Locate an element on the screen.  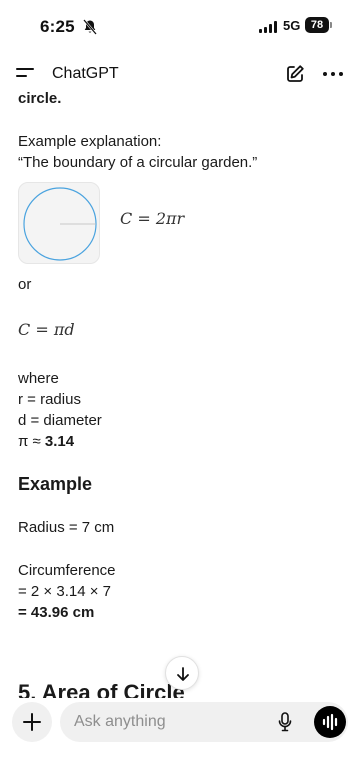
plus-icon is located at coordinates (32, 722).